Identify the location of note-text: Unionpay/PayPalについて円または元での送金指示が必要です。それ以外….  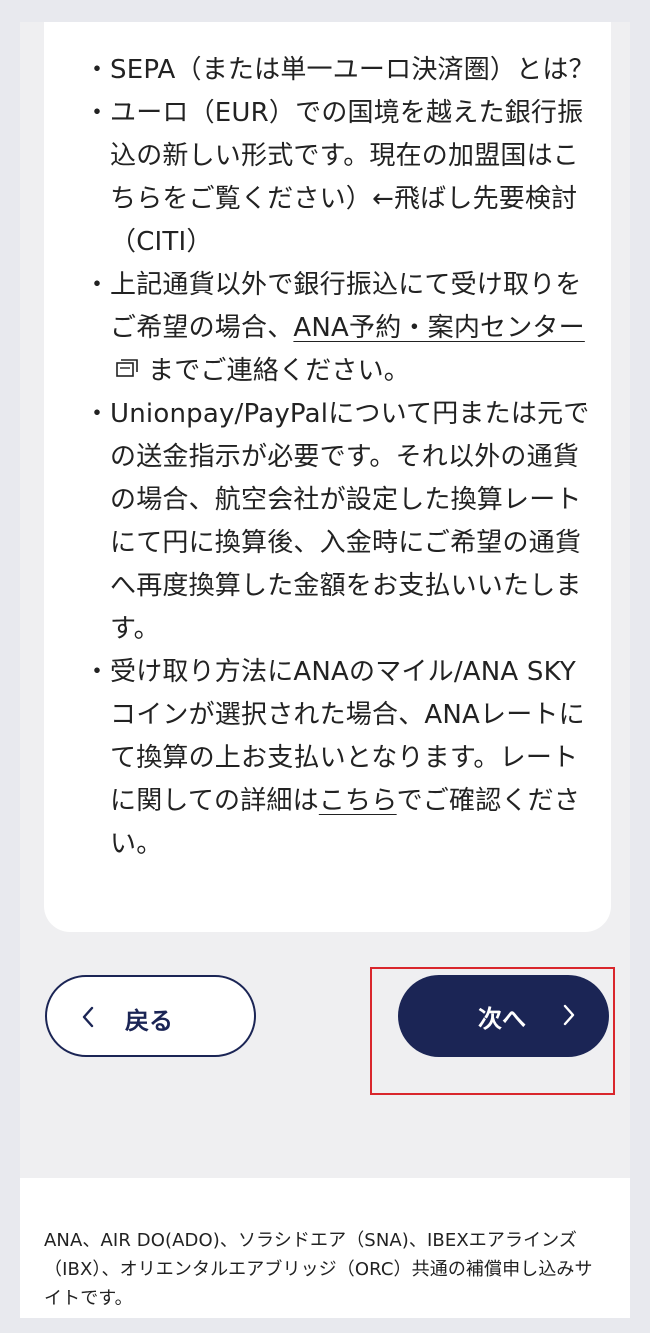
(350, 521).